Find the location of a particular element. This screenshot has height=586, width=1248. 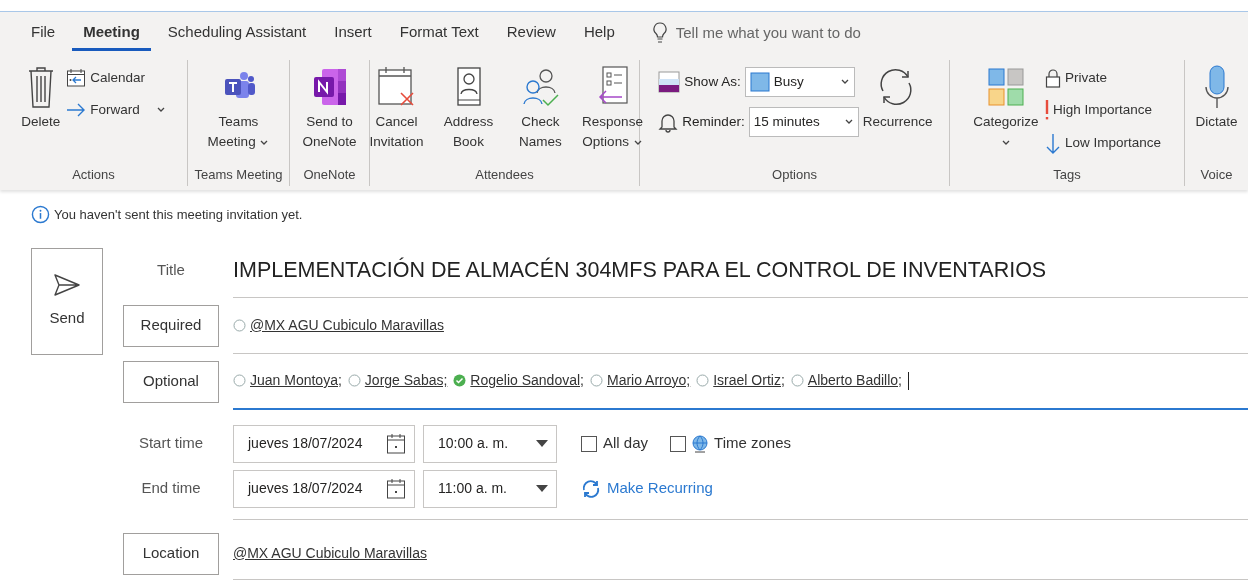

ribbon-button: Private is located at coordinates (1103, 78).